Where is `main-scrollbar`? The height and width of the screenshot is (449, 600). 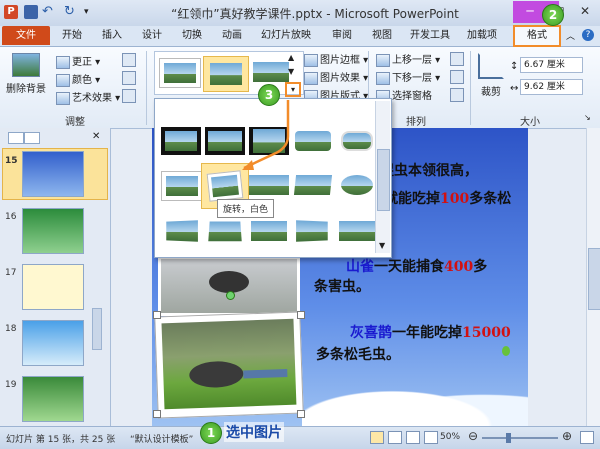
main-scrollbar is located at coordinates (593, 277).